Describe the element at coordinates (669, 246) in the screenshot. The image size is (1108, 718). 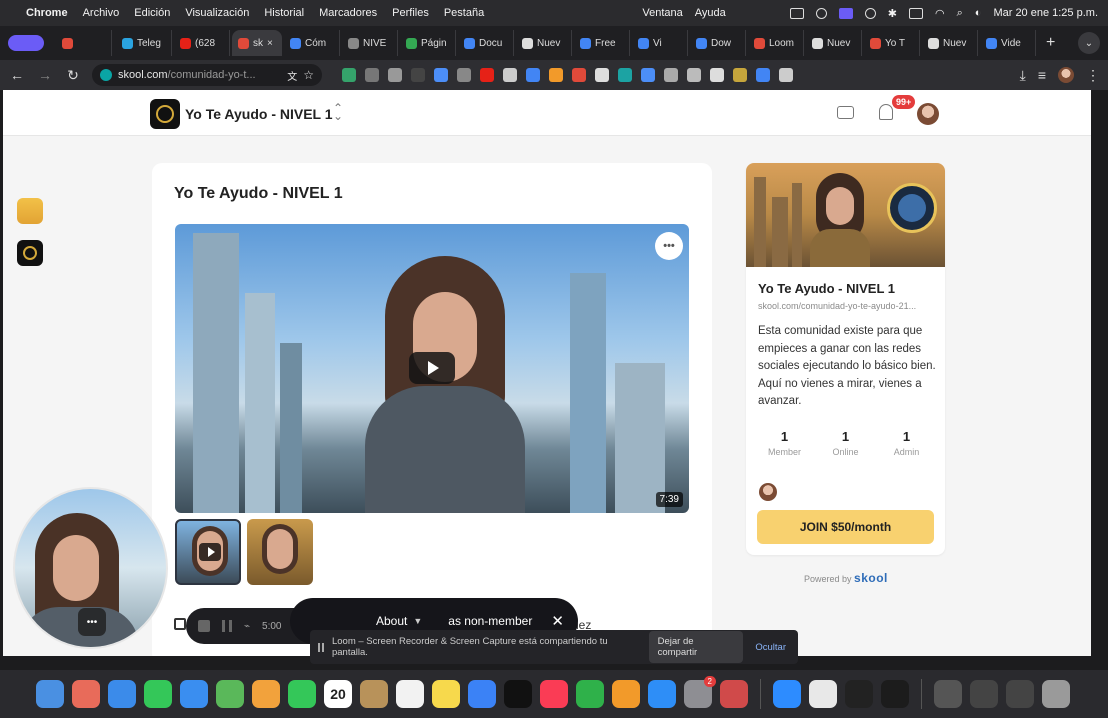
I see `more-options-icon: •••` at that location.